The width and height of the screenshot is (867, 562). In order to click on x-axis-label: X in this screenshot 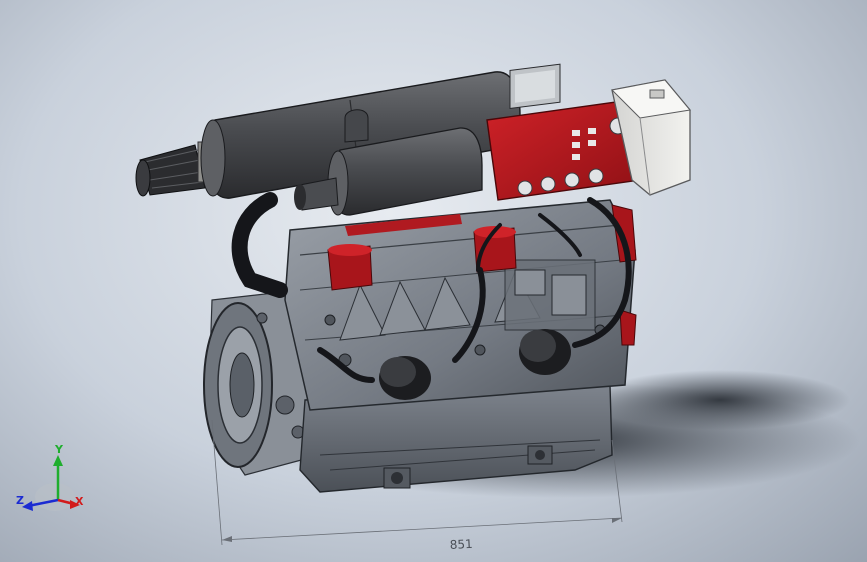, I will do `click(79, 501)`.